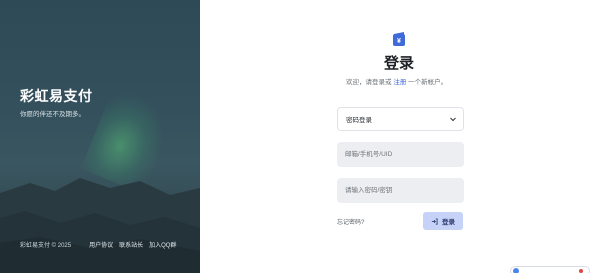 This screenshot has width=600, height=273. I want to click on login-title: 登录, so click(399, 63).